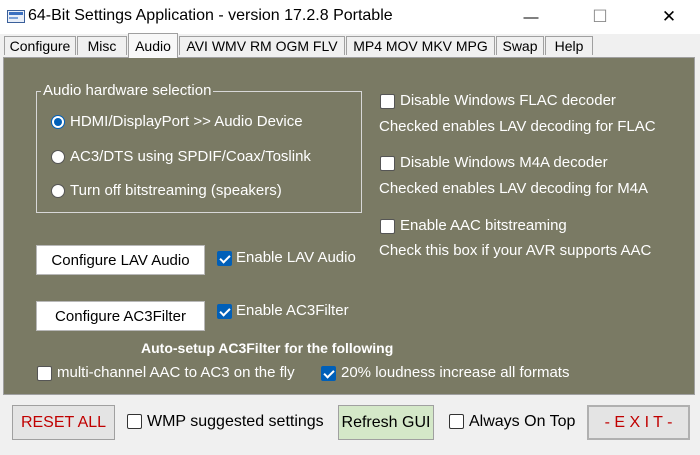 Image resolution: width=700 pixels, height=455 pixels. I want to click on audio-hardware-group-label: Audio hardware selection, so click(127, 90).